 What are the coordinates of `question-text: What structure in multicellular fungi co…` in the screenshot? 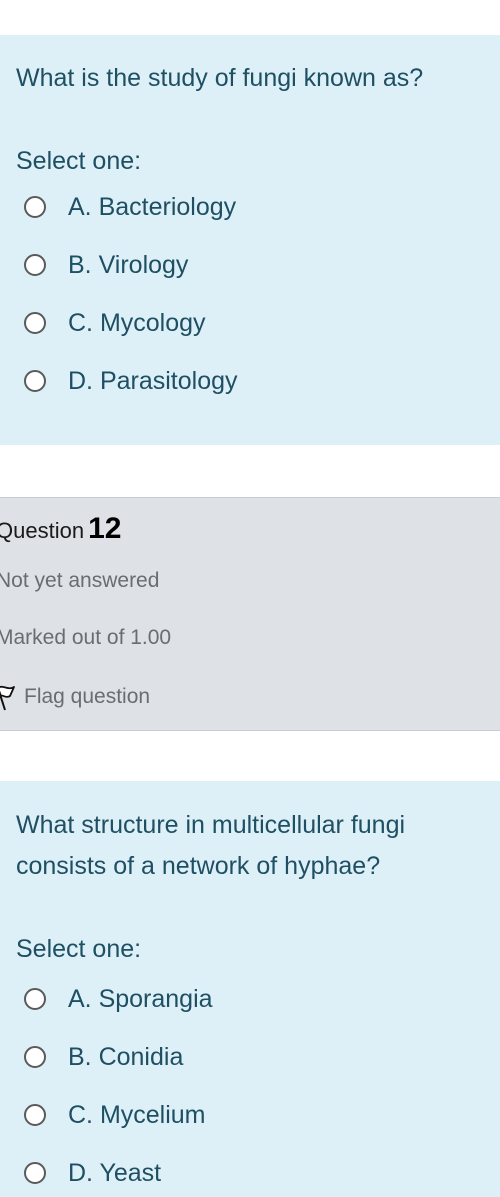 It's located at (211, 845).